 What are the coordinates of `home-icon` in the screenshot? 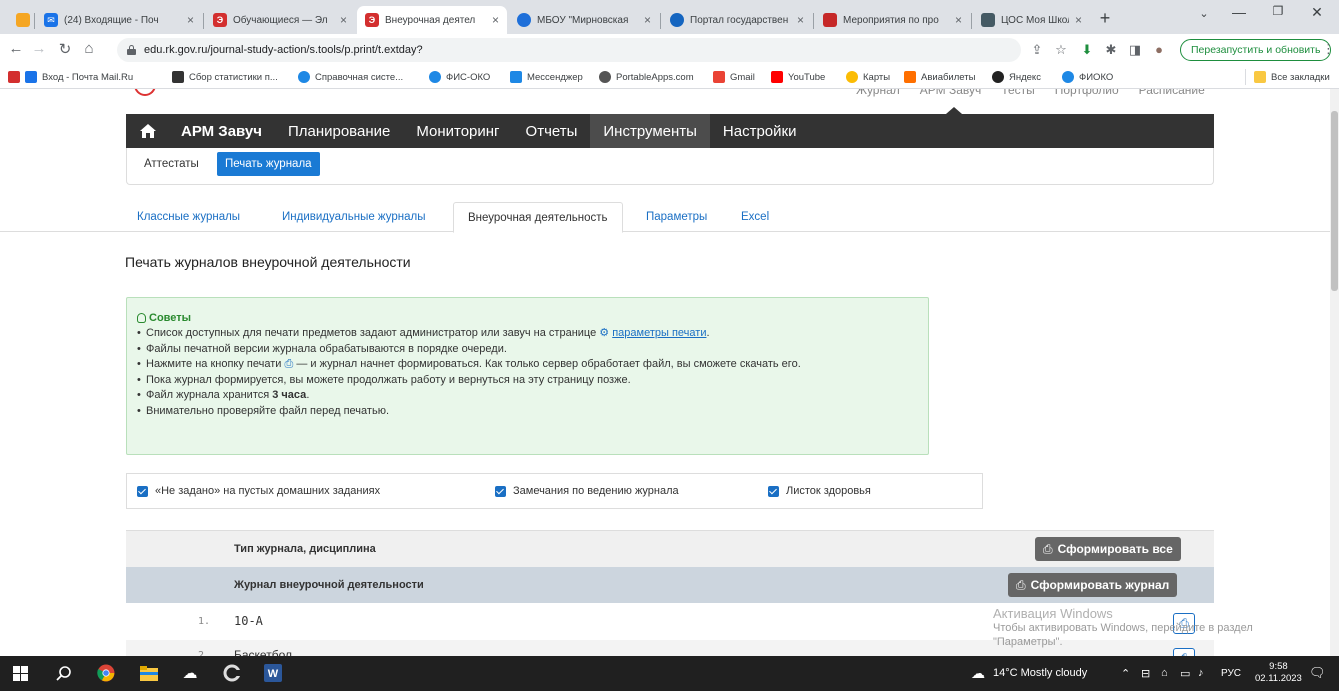 It's located at (147, 131).